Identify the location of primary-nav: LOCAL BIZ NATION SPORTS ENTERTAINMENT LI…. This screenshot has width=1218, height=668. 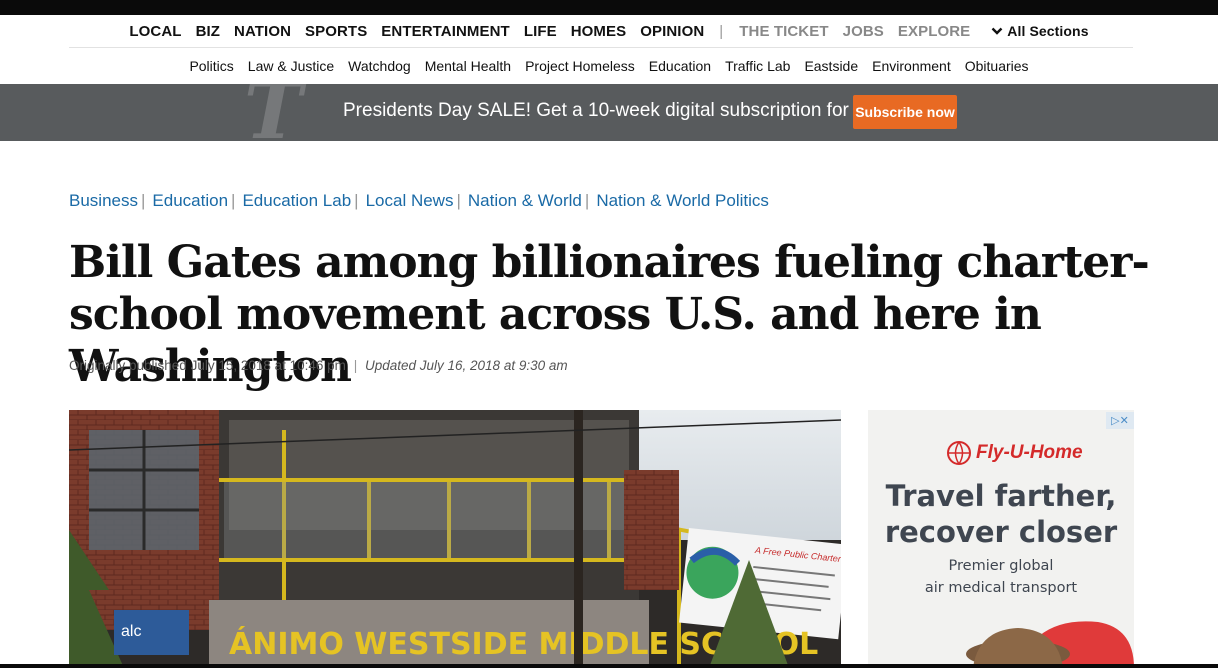
(609, 31).